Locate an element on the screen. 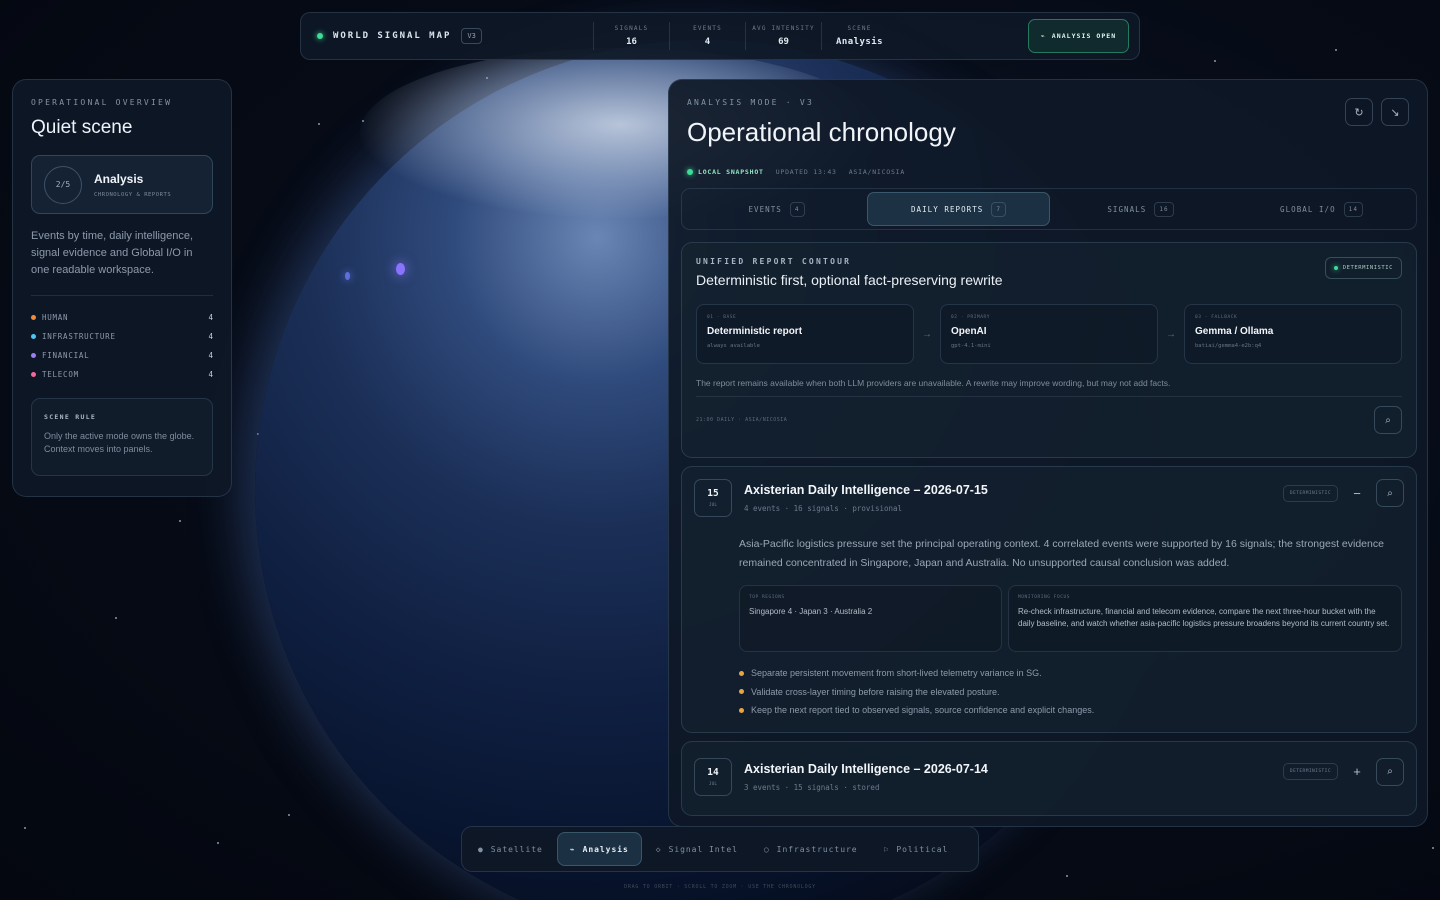 The image size is (1440, 900). nav-label: Satellite is located at coordinates (516, 849).